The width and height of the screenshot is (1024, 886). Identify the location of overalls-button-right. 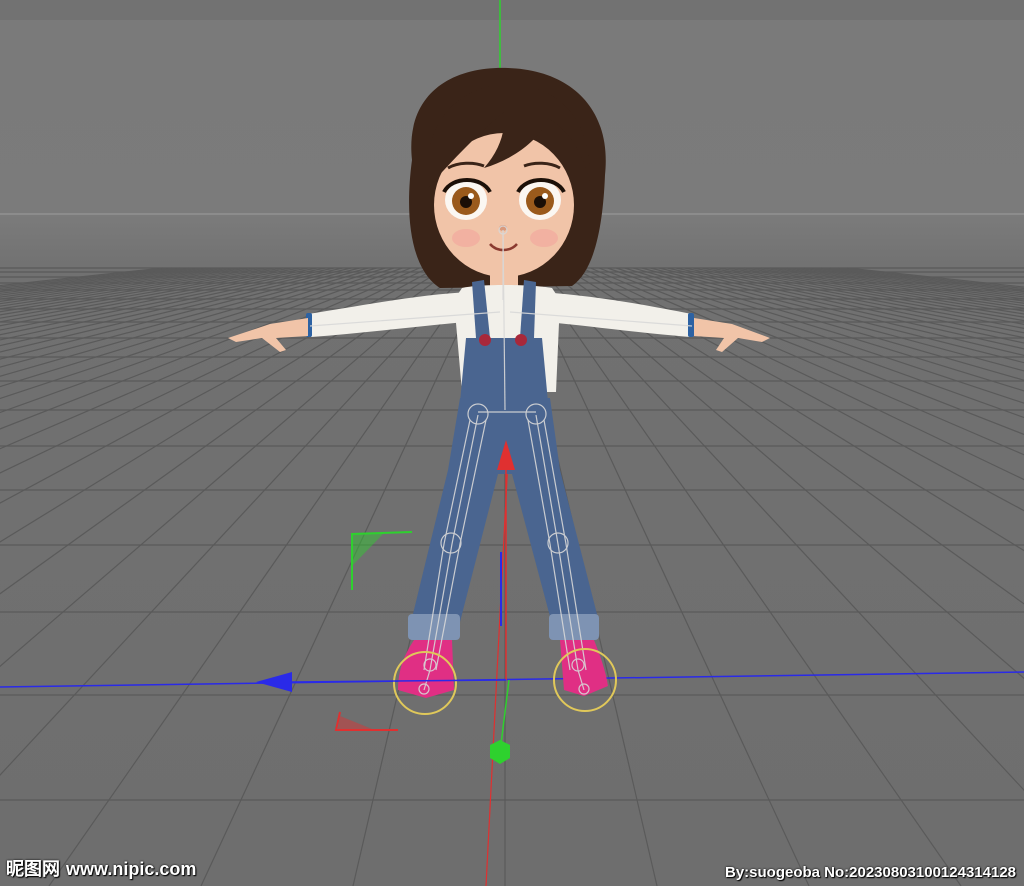
(521, 340).